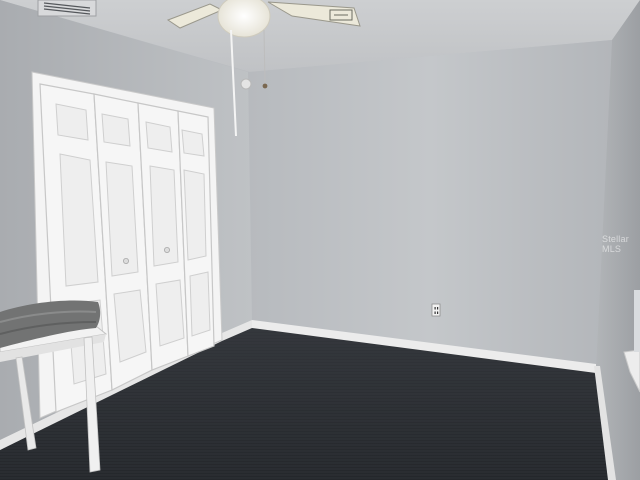  Describe the element at coordinates (166, 249) in the screenshot. I see `closet-knob-right` at that location.